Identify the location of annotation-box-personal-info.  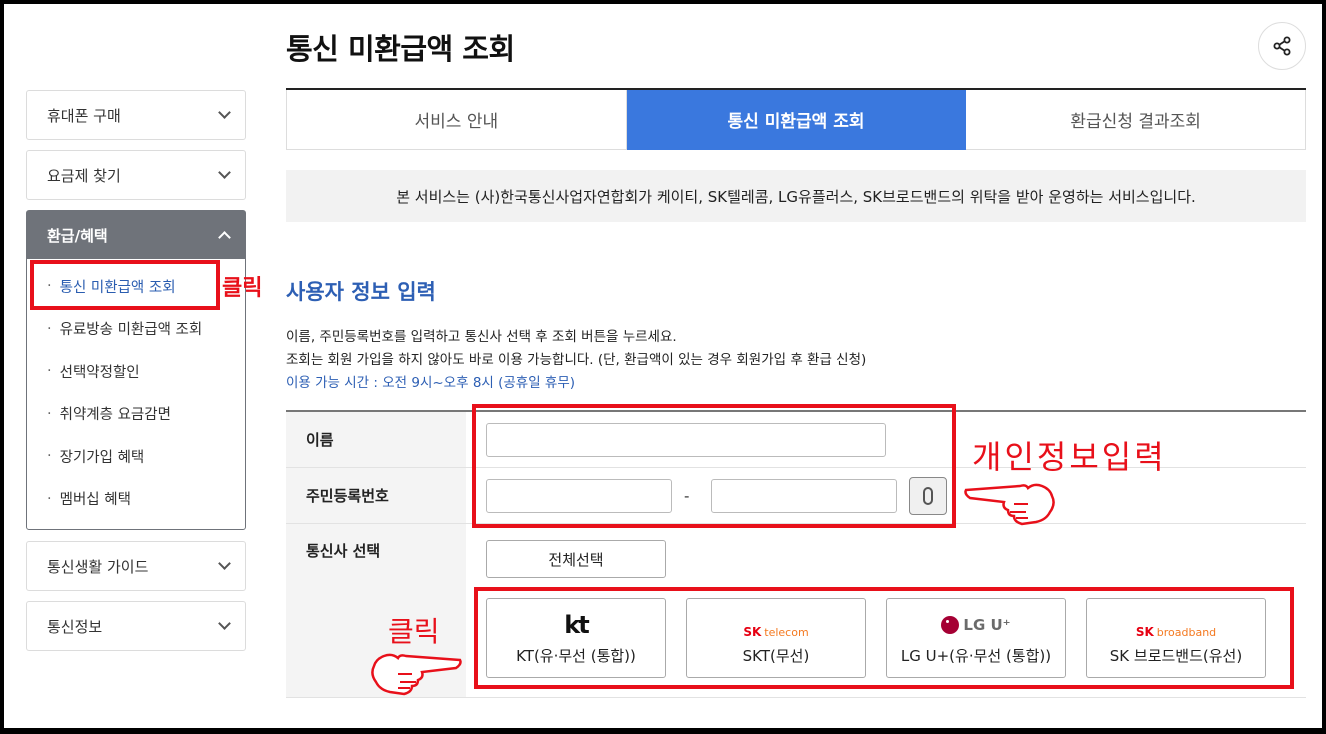
(714, 466).